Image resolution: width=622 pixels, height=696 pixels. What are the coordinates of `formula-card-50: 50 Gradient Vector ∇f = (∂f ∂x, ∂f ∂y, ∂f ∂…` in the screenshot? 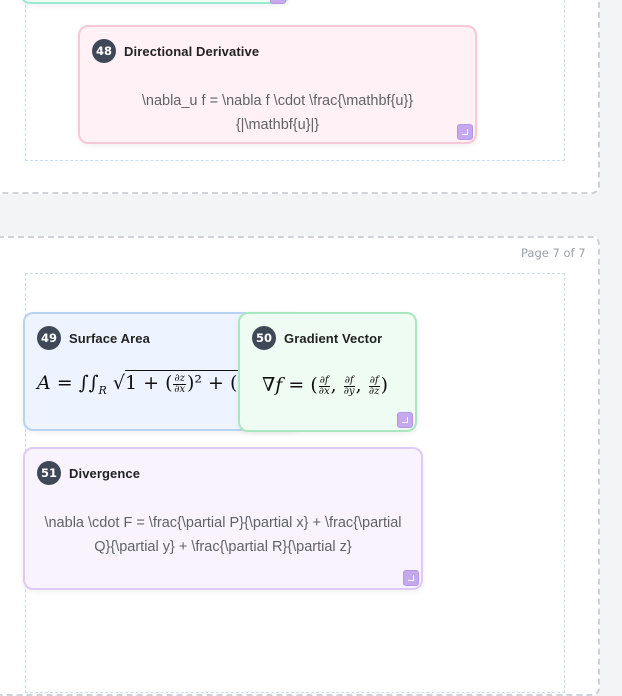 It's located at (327, 372).